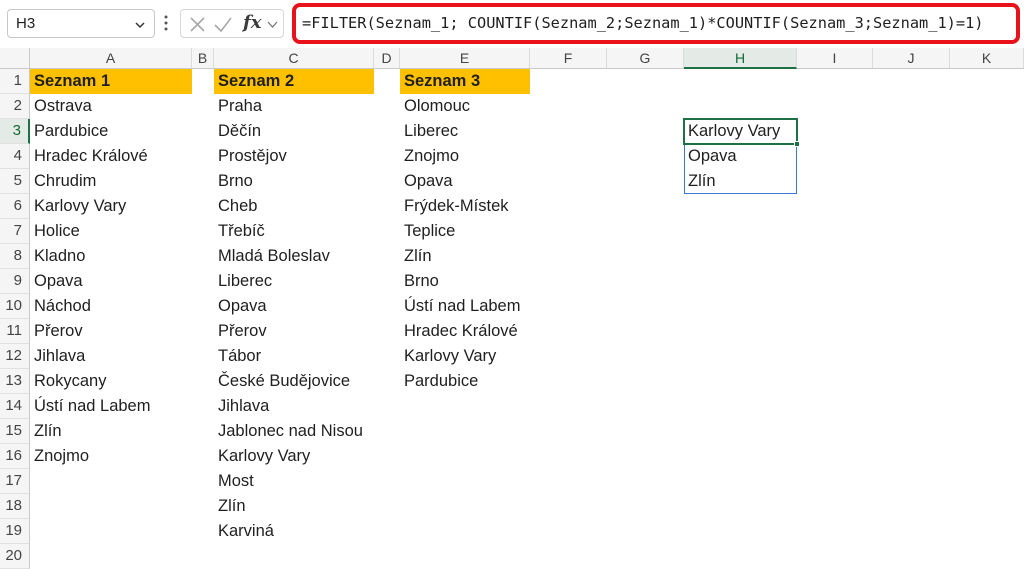  I want to click on row-header: 17, so click(15, 481).